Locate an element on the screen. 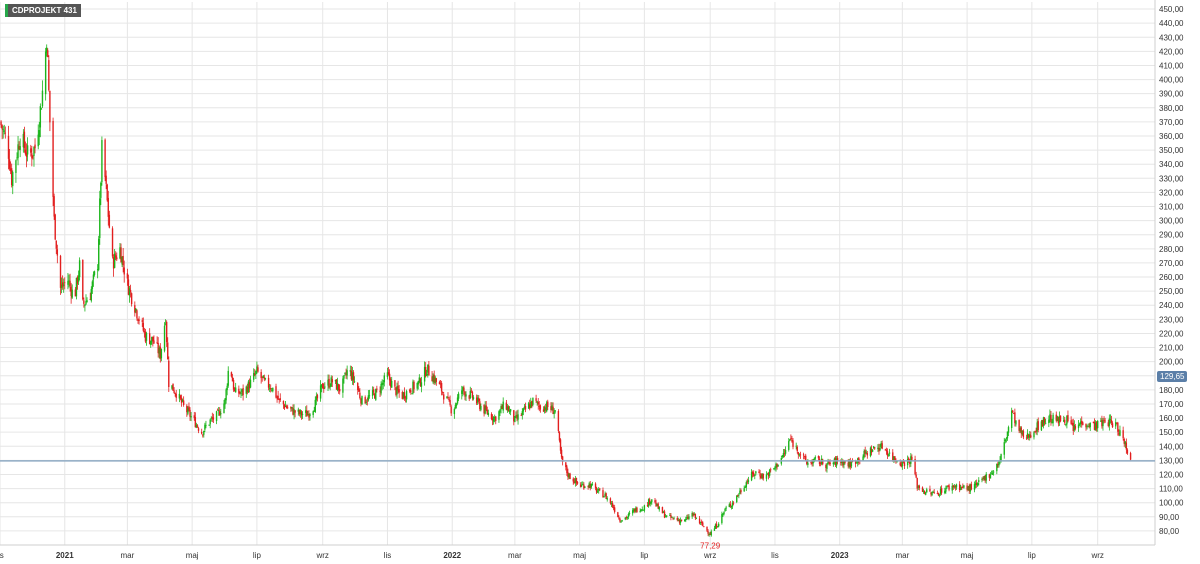 This screenshot has height=564, width=1200. x-tick-label: wrz is located at coordinates (321, 555).